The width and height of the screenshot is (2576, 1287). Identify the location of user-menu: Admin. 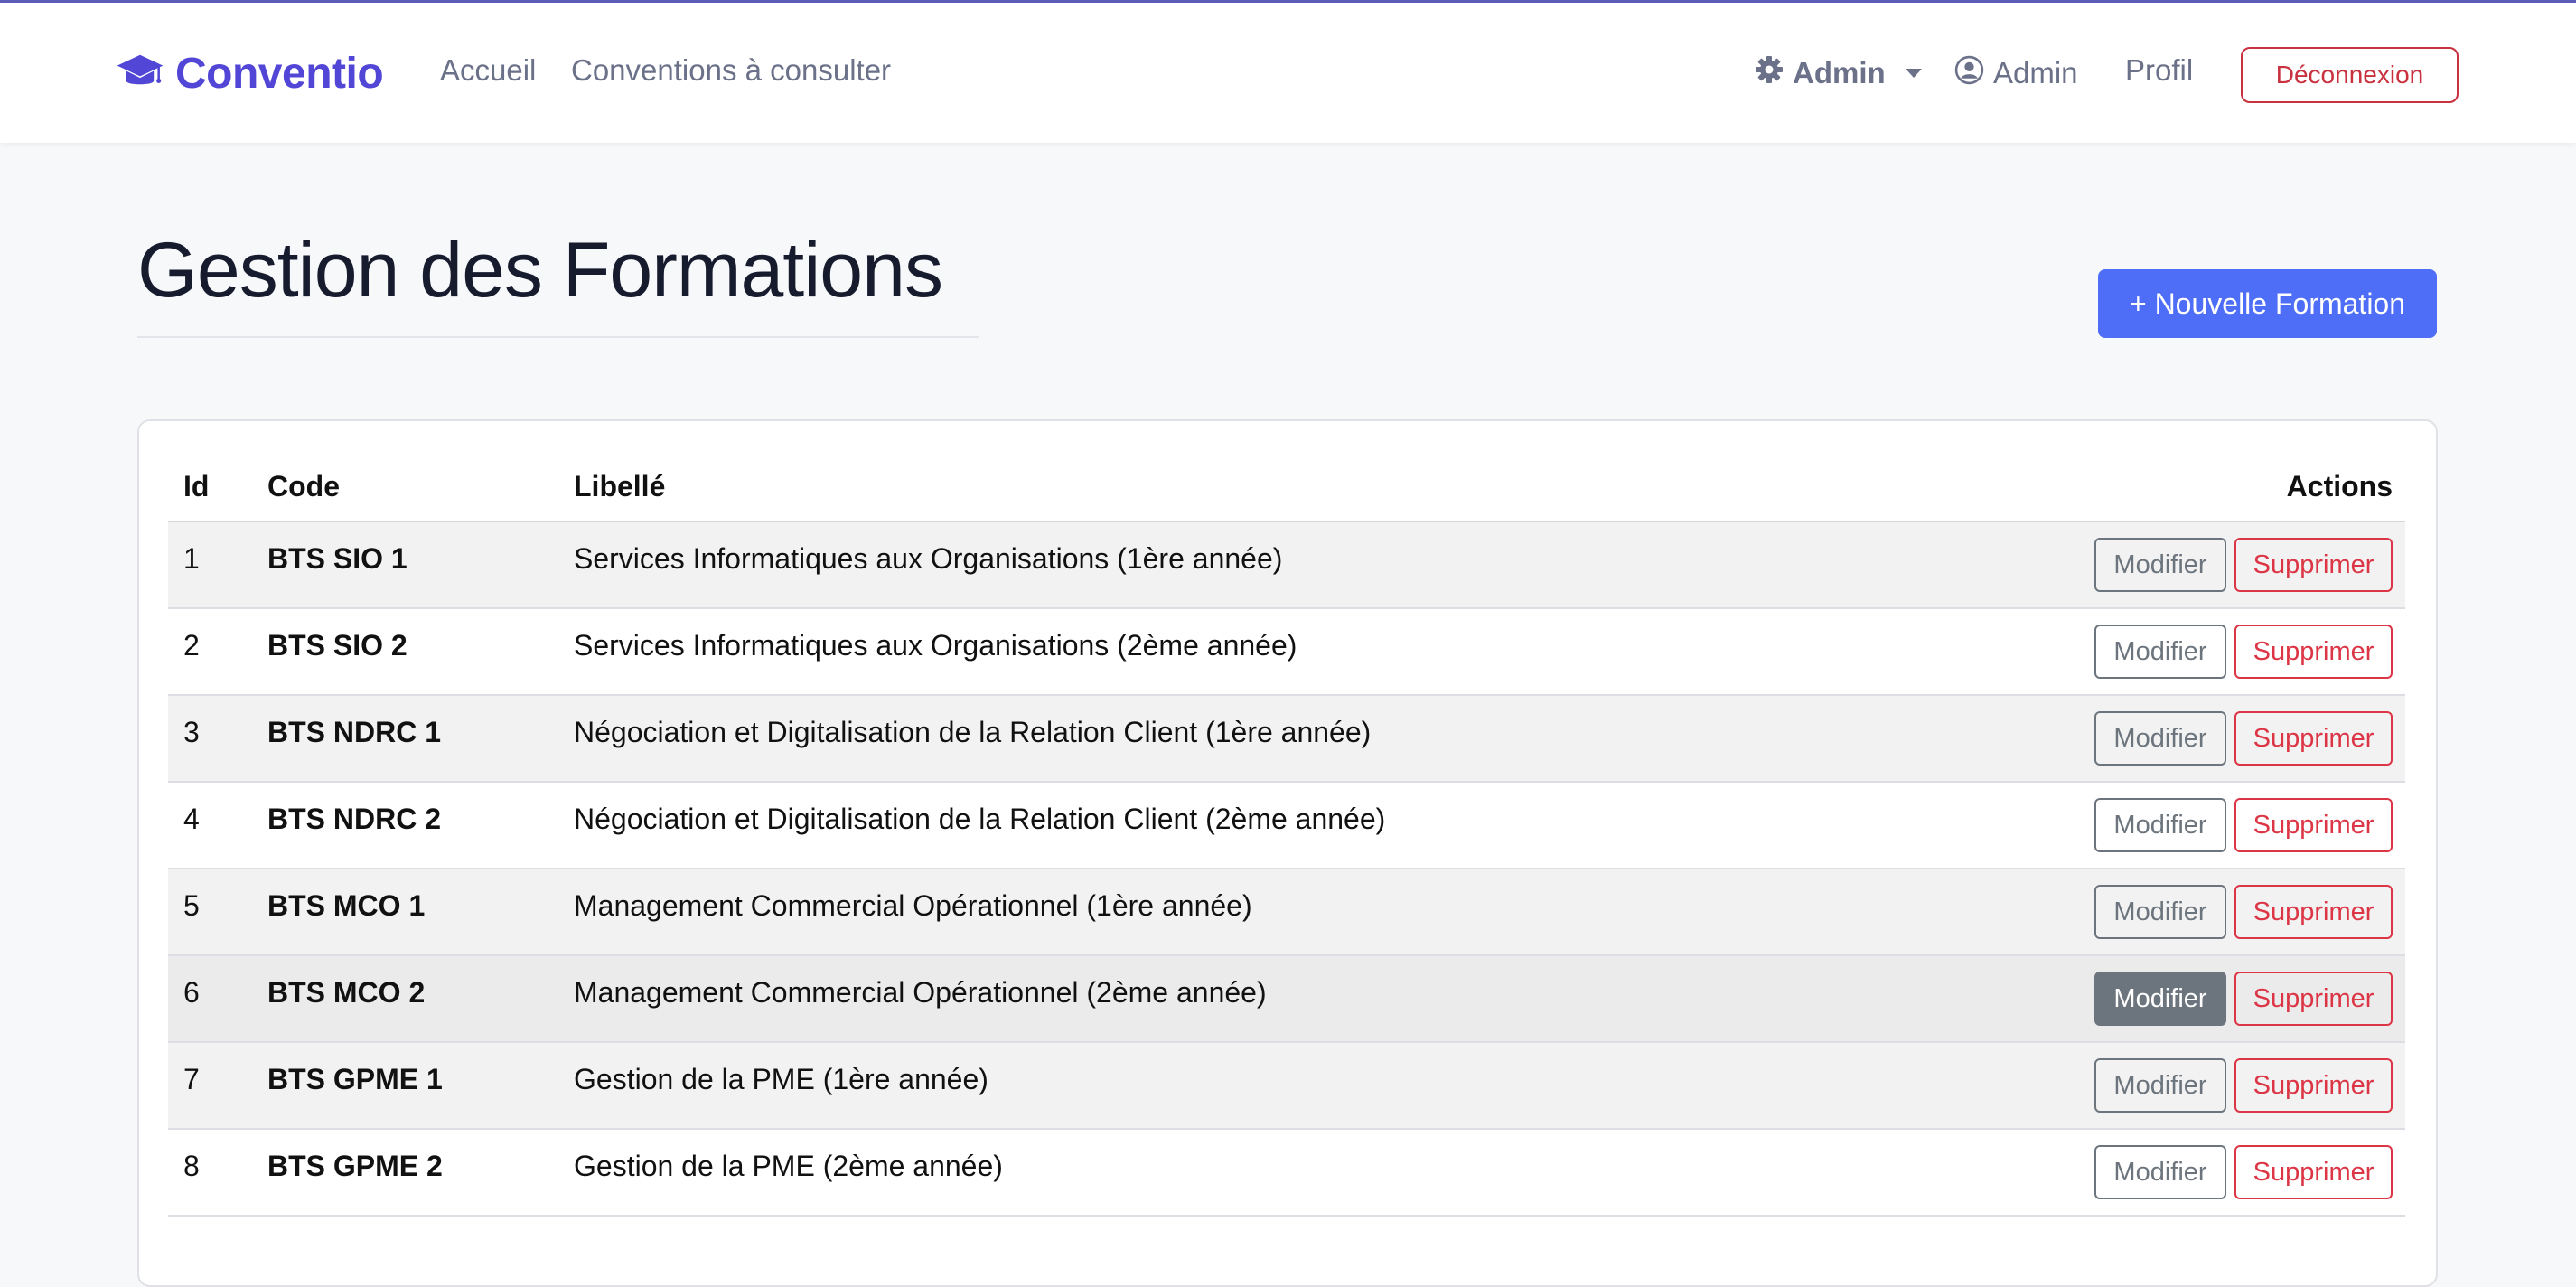
(2016, 73).